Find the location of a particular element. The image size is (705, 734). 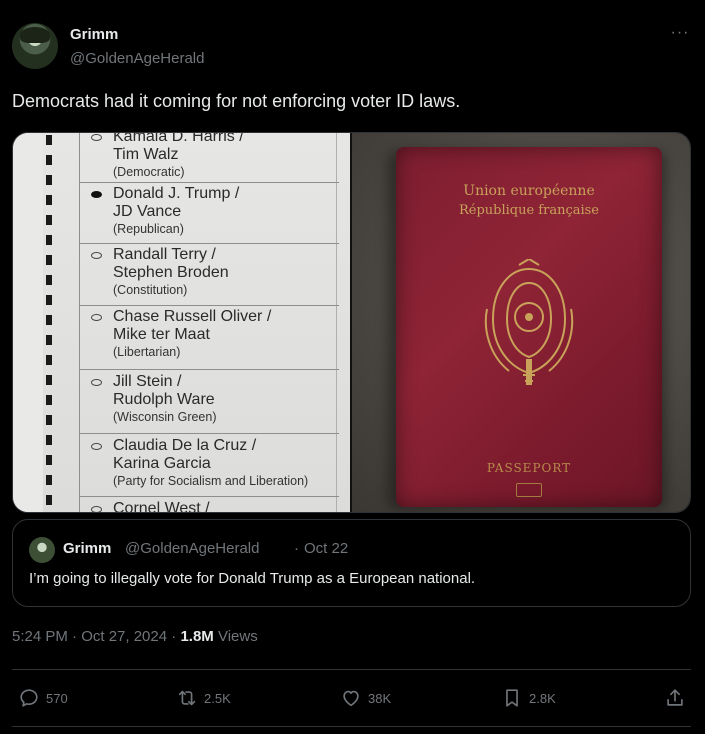

share-button is located at coordinates (678, 698).